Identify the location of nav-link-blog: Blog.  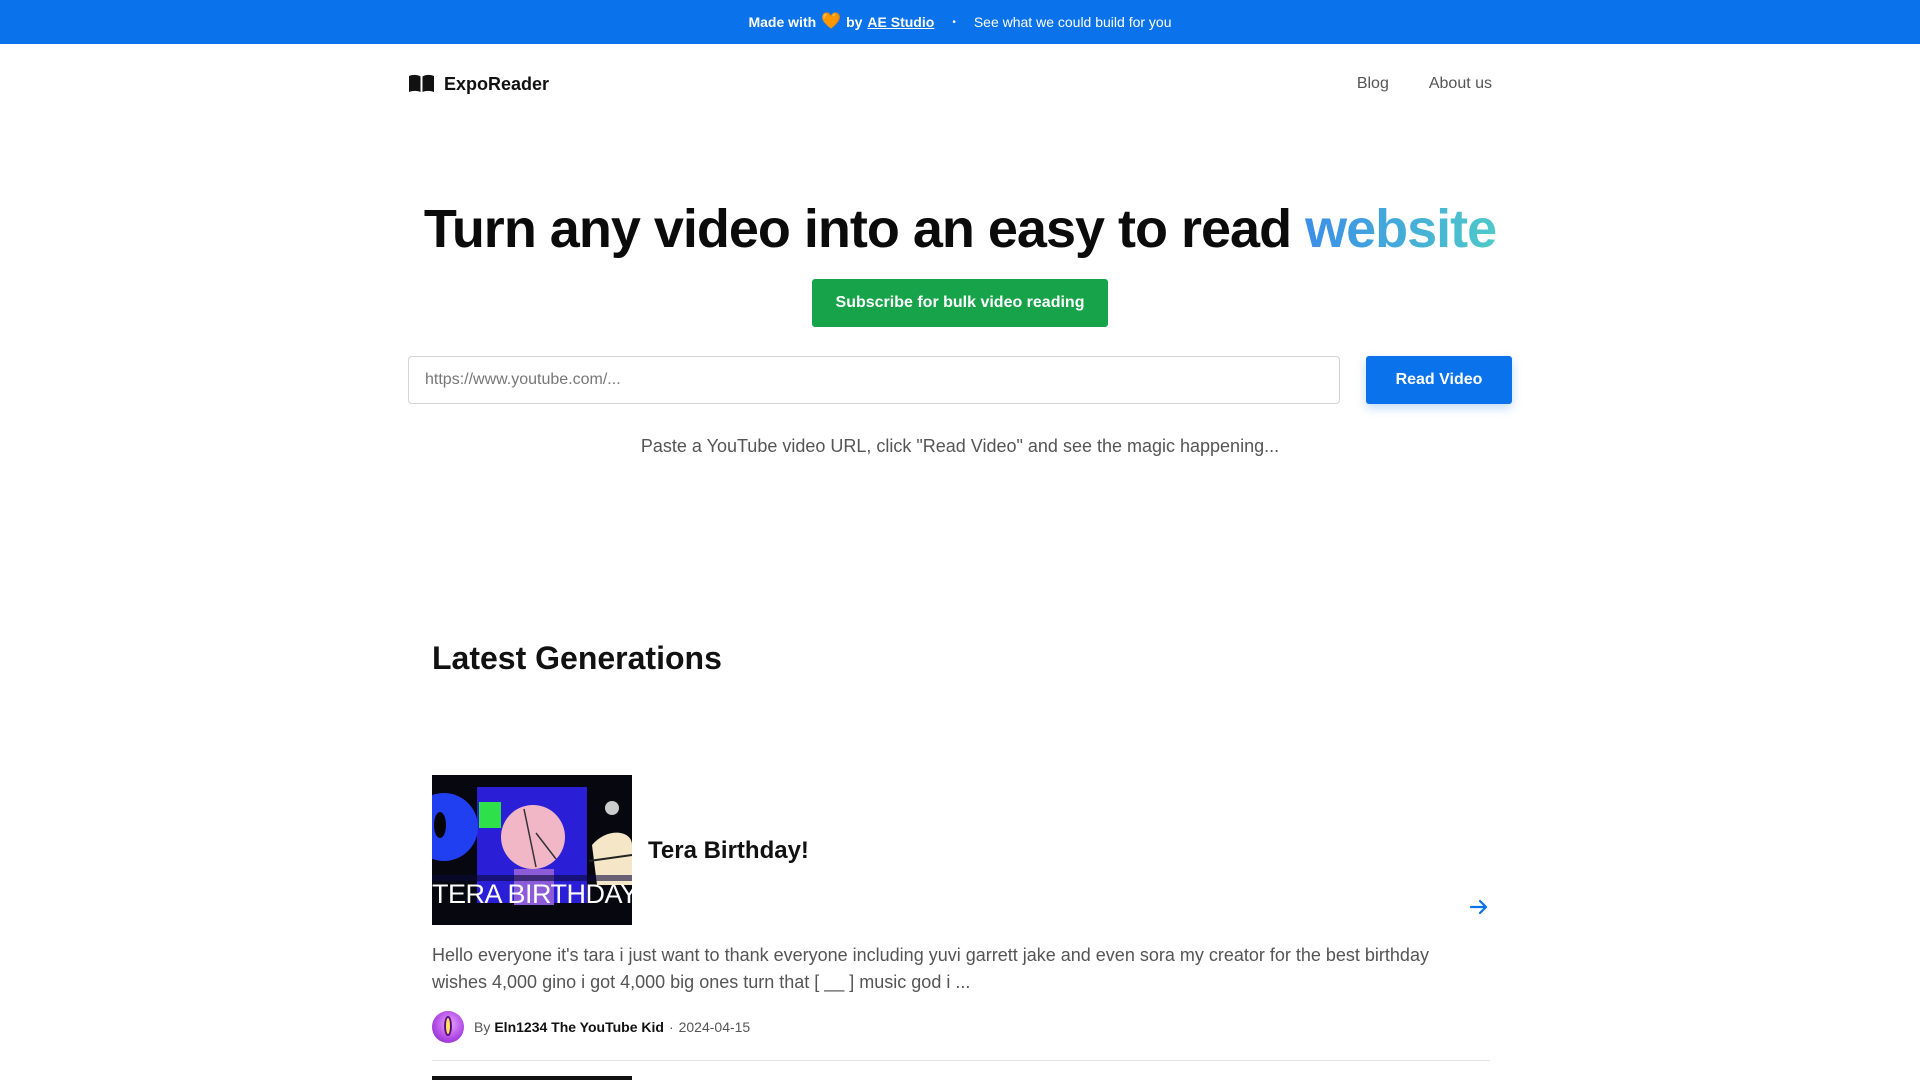
(1373, 84).